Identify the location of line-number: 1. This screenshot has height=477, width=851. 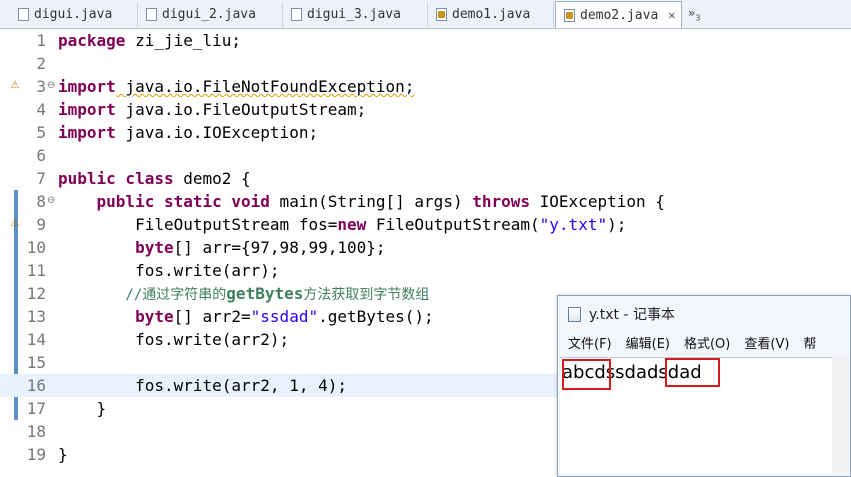
(41, 40).